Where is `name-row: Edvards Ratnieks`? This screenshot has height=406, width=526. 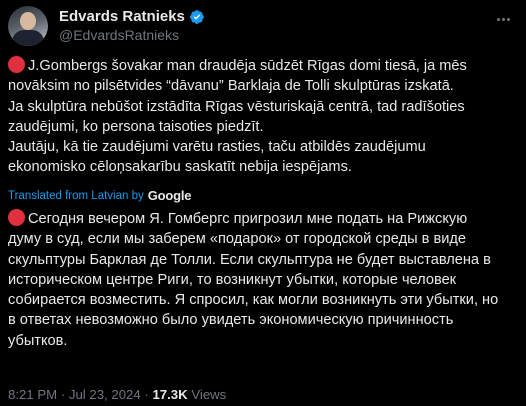 name-row: Edvards Ratnieks is located at coordinates (132, 16).